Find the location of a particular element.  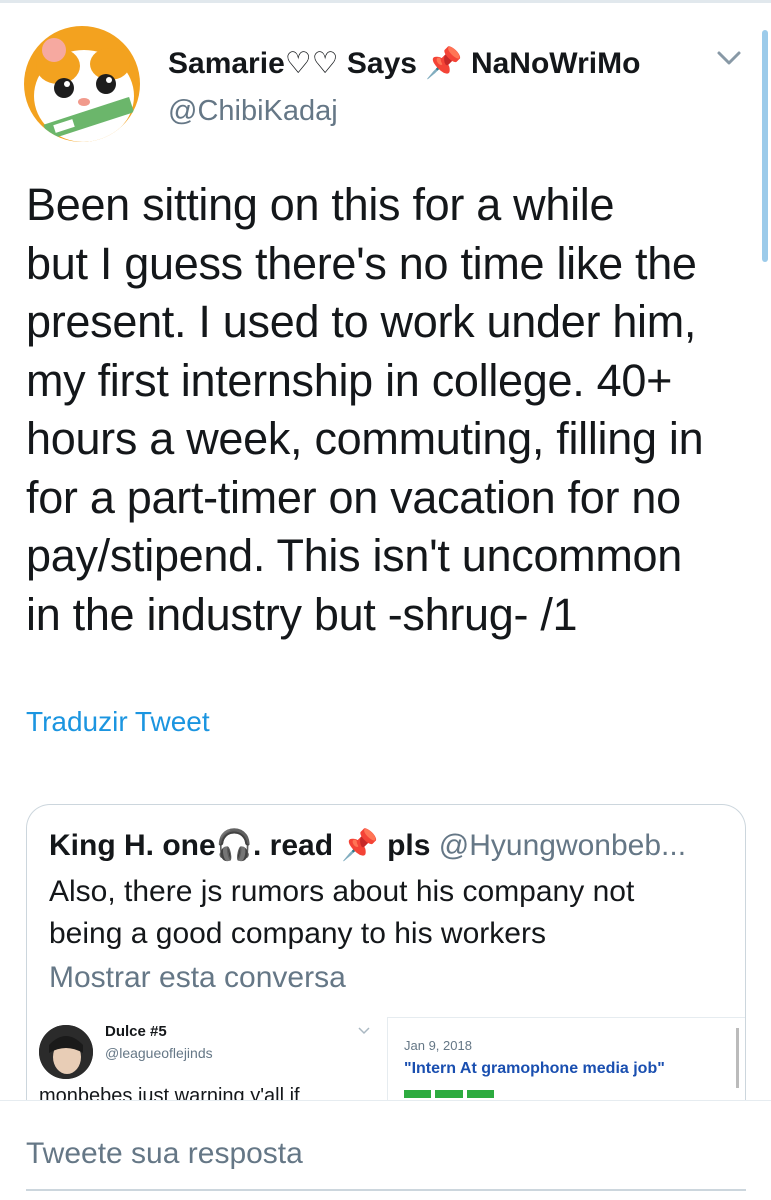

chevron-down-icon is located at coordinates (729, 58).